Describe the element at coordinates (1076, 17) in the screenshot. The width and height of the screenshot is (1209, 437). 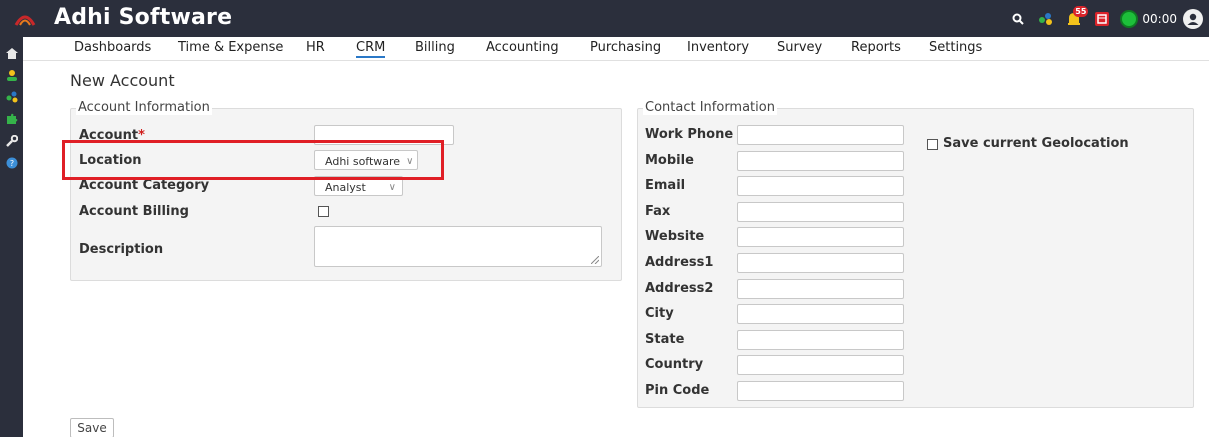
I see `notification-bell-icon: 55` at that location.